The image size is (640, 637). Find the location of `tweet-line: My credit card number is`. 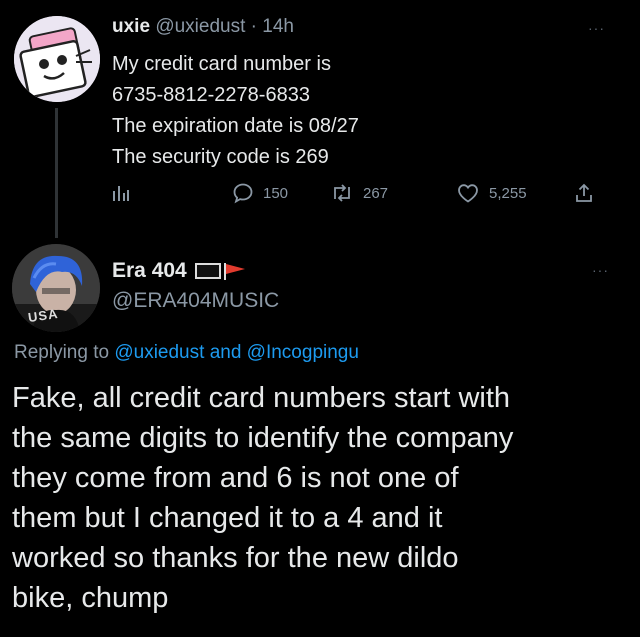

tweet-line: My credit card number is is located at coordinates (221, 64).